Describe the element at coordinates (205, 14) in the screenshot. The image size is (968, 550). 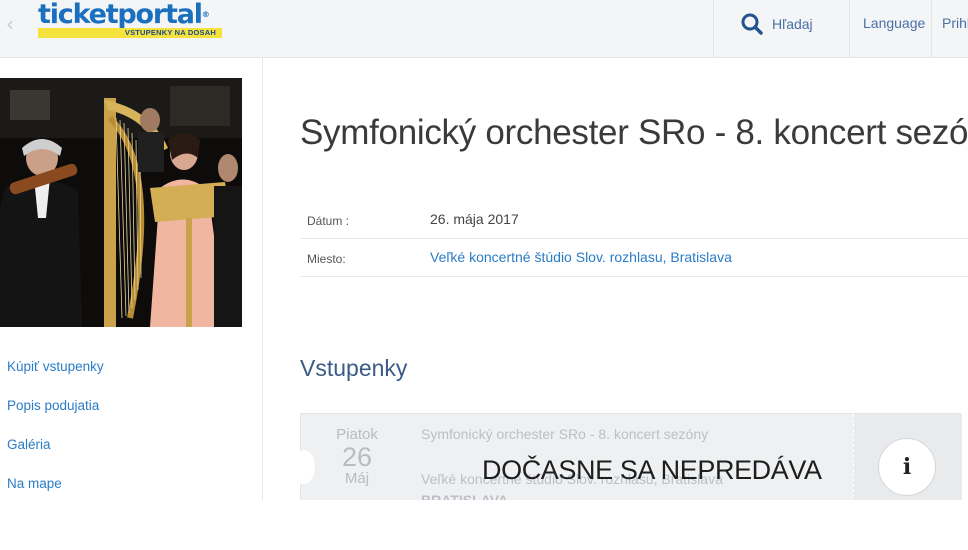
I see `logo-registered-mark: ®` at that location.